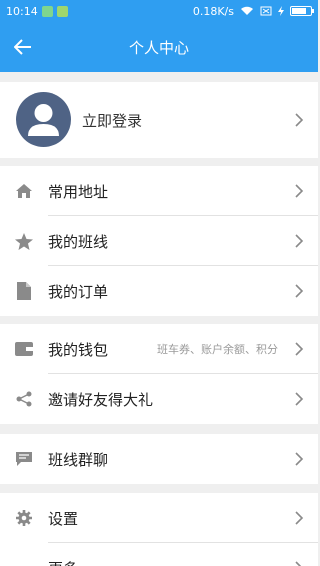  I want to click on menu-item-label: 我的订单, so click(78, 291).